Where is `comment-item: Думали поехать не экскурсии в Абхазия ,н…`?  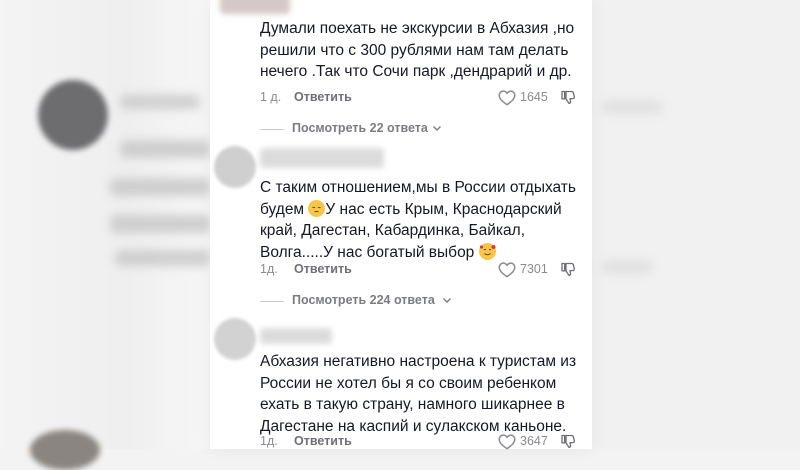 comment-item: Думали поехать не экскурсии в Абхазия ,н… is located at coordinates (401, 70).